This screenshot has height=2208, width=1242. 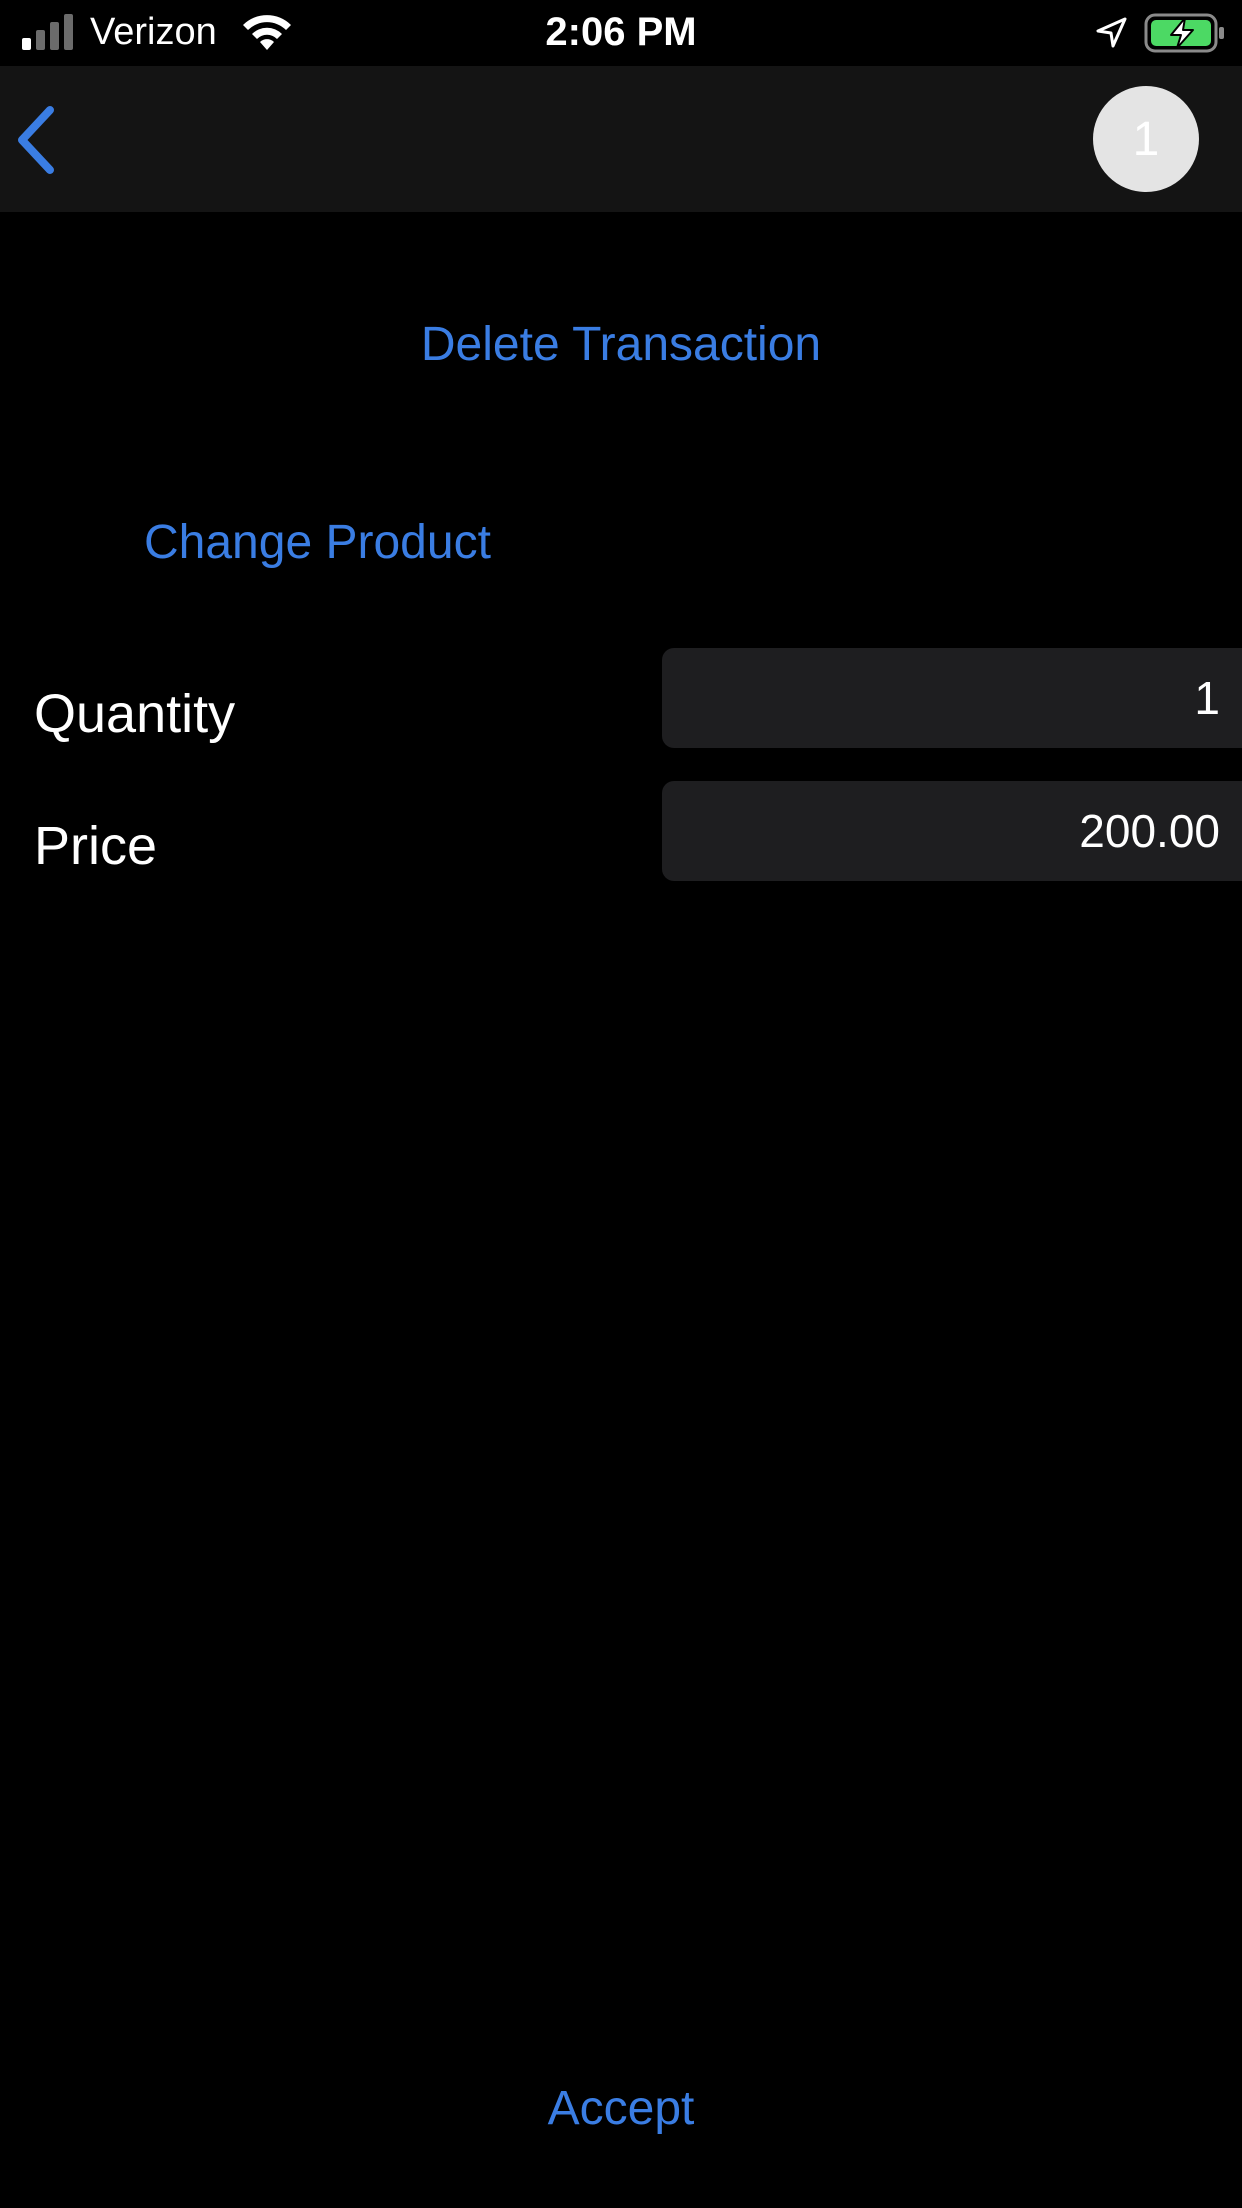 I want to click on status-bar: Verizon 2:06 PM, so click(x=621, y=33).